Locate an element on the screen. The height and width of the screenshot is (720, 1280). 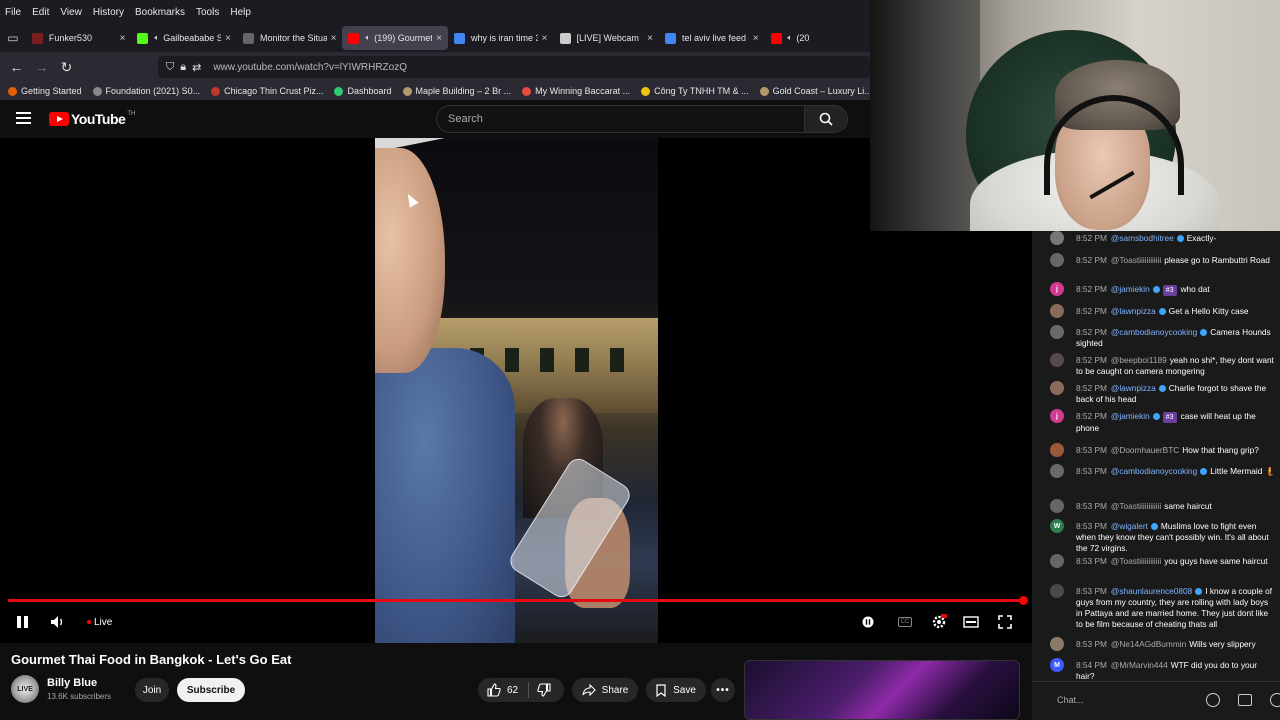
progress-scrubber is located at coordinates (1023, 600).